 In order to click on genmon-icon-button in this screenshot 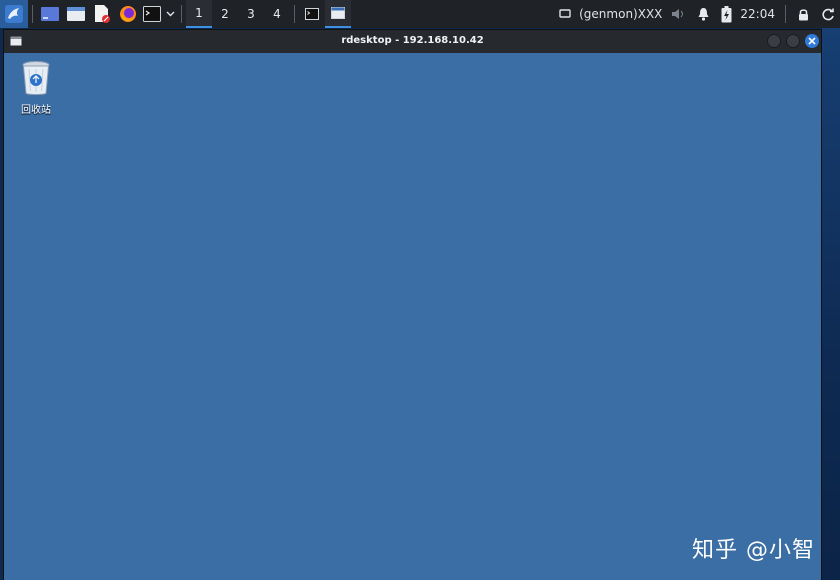, I will do `click(565, 14)`.